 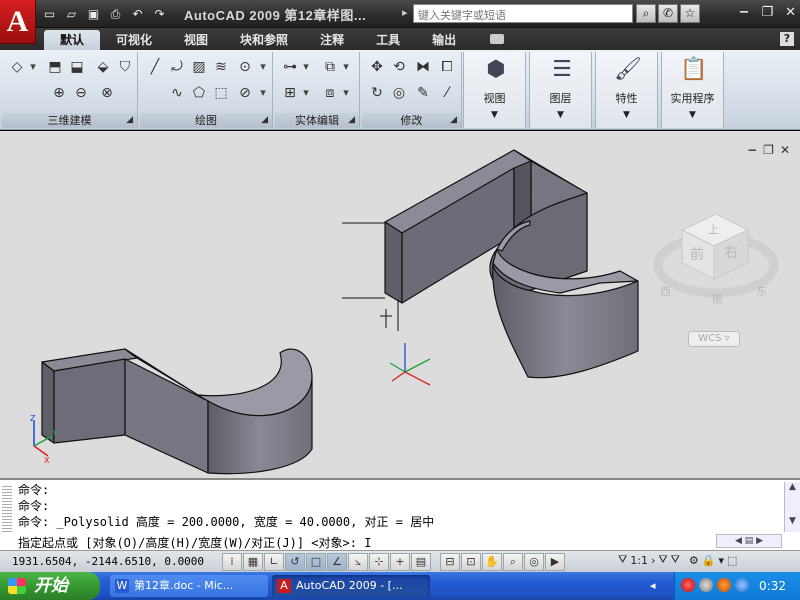 What do you see at coordinates (194, 542) in the screenshot?
I see `command-prompt: 指定起点或 [对象(O)/高度(H)/宽度(W)/对正(J)] <对象>: I` at bounding box center [194, 542].